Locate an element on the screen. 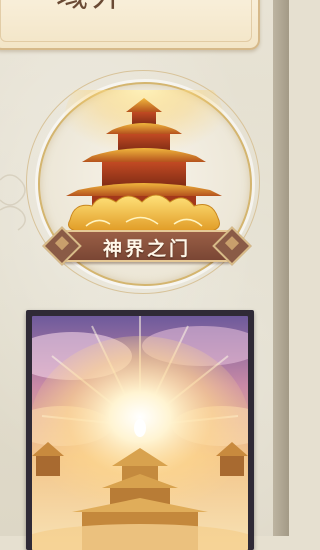 The image size is (320, 550). region-title: 域外 is located at coordinates (92, 8).